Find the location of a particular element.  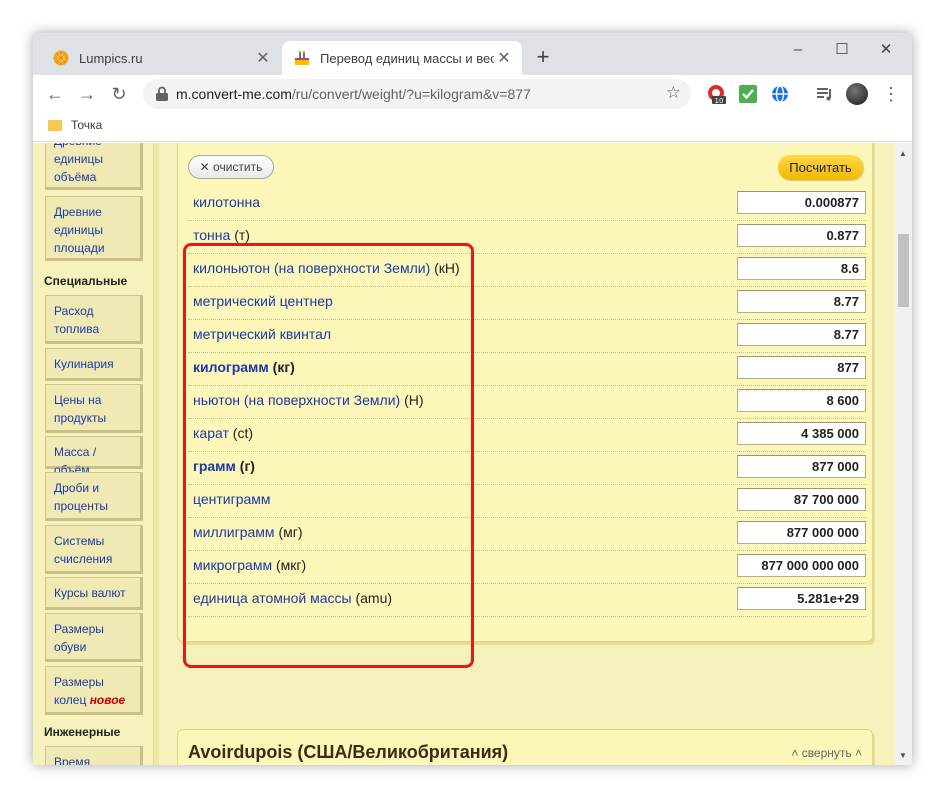

sidebar-section-heading: Инженерные is located at coordinates (82, 732).